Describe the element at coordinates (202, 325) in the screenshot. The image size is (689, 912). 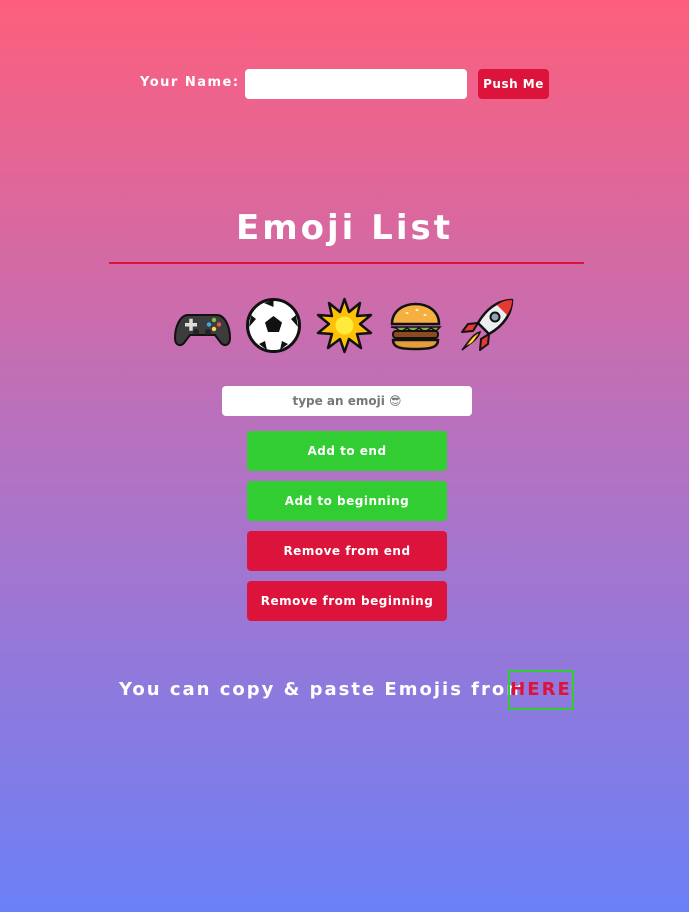
I see `game-controller-icon` at that location.